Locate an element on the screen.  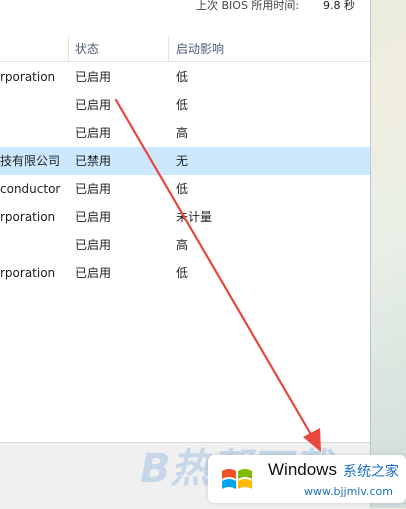
windows-logo-icon is located at coordinates (237, 479).